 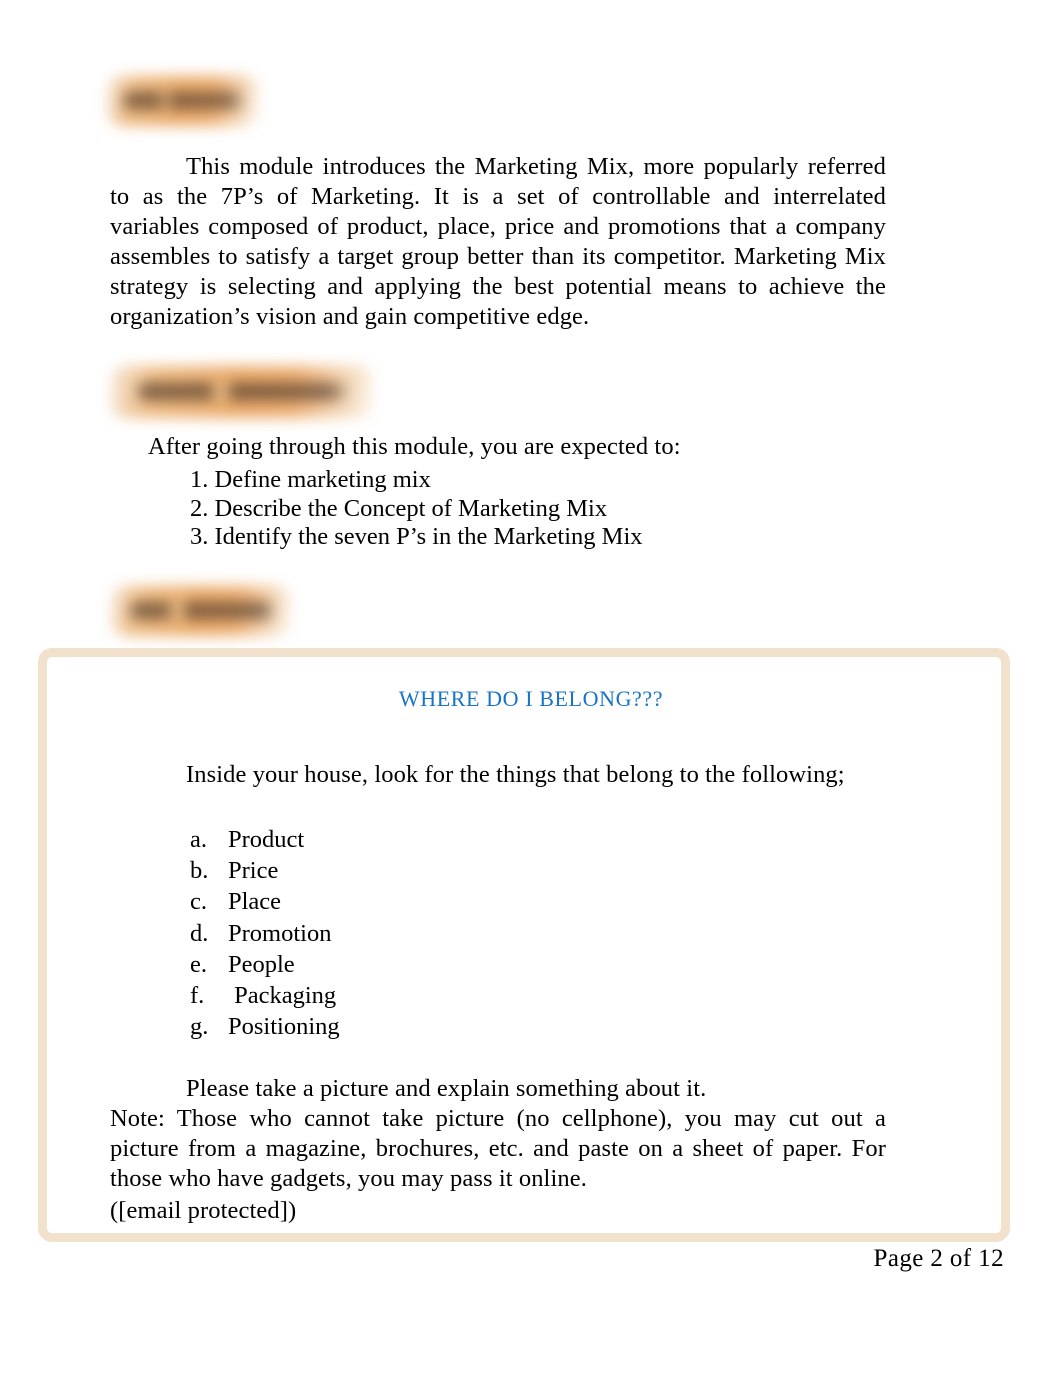 What do you see at coordinates (284, 1027) in the screenshot?
I see `list-item-label: Positioning` at bounding box center [284, 1027].